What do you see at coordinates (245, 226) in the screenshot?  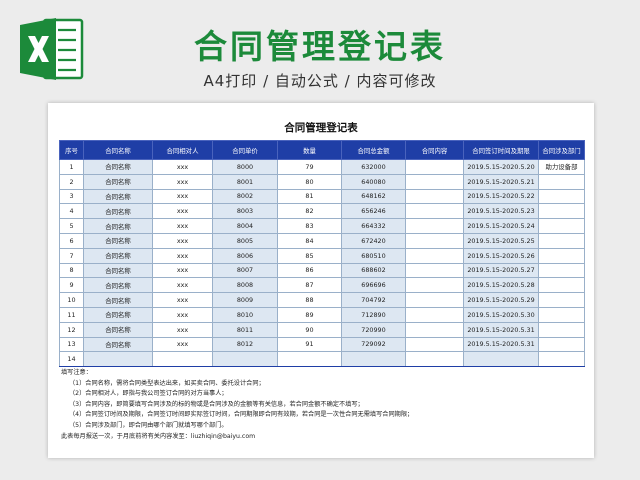 I see `table-cell: 8004` at bounding box center [245, 226].